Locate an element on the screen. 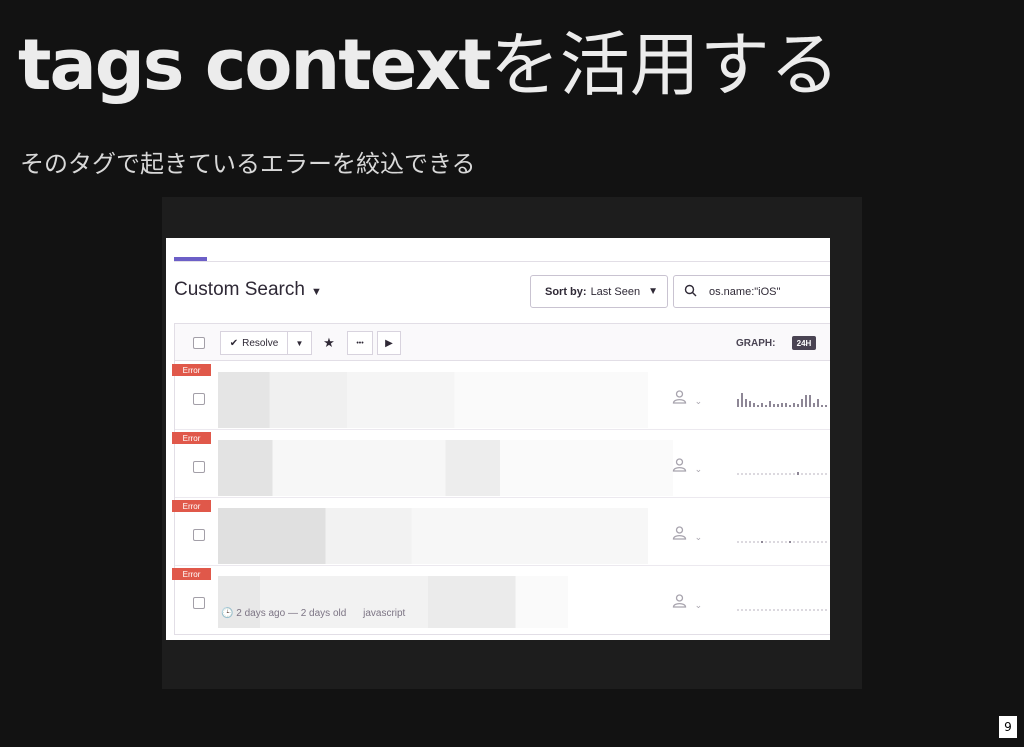  slide-title: tags contextを活用する is located at coordinates (429, 65).